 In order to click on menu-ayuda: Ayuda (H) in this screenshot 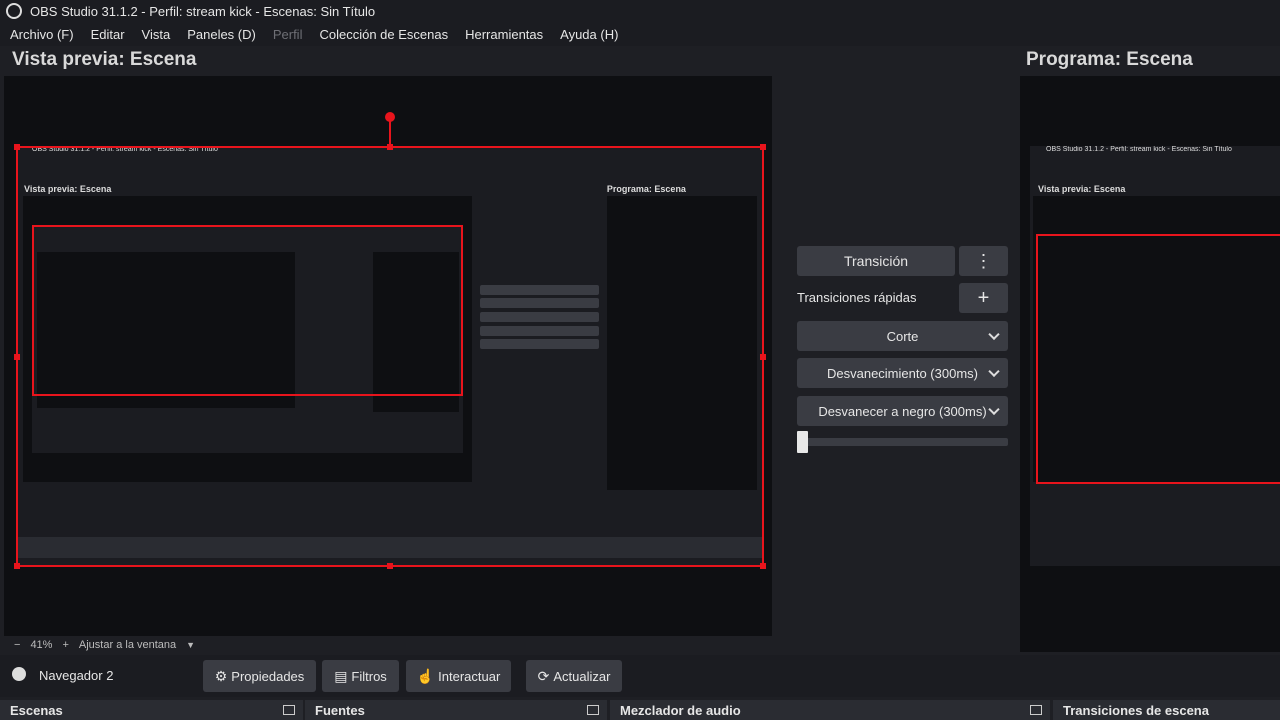, I will do `click(589, 34)`.